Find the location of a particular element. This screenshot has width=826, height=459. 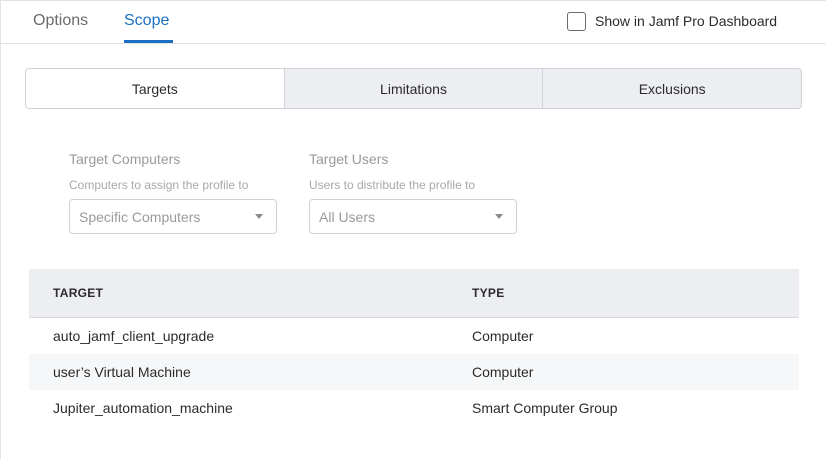

column-header-type: TYPE is located at coordinates (488, 293).